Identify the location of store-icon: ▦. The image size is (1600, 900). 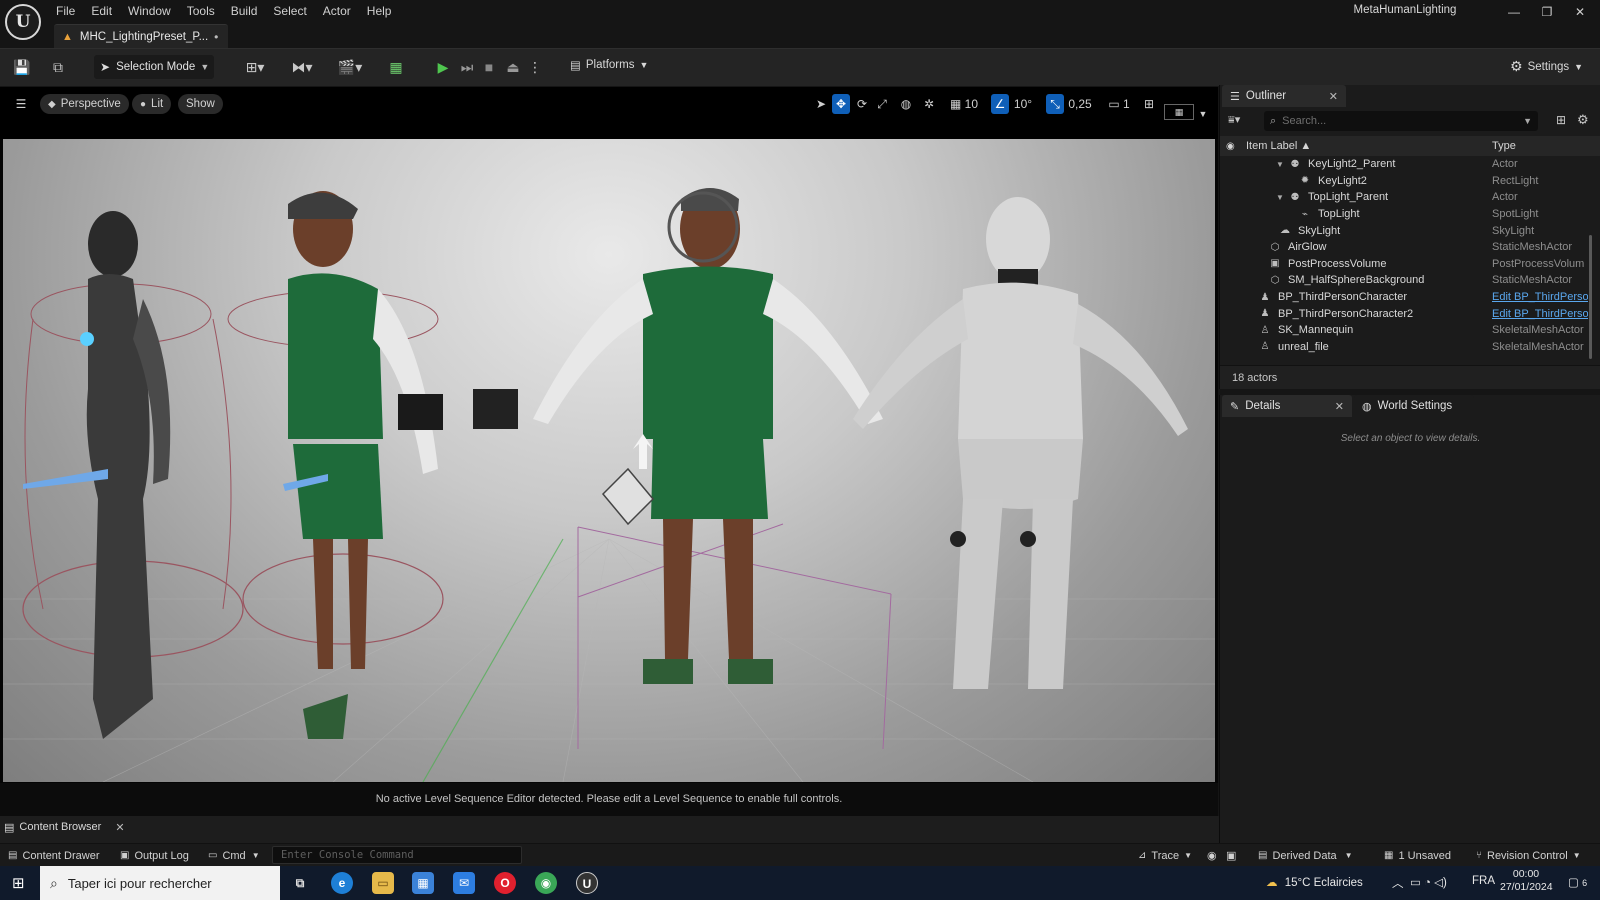
(423, 883).